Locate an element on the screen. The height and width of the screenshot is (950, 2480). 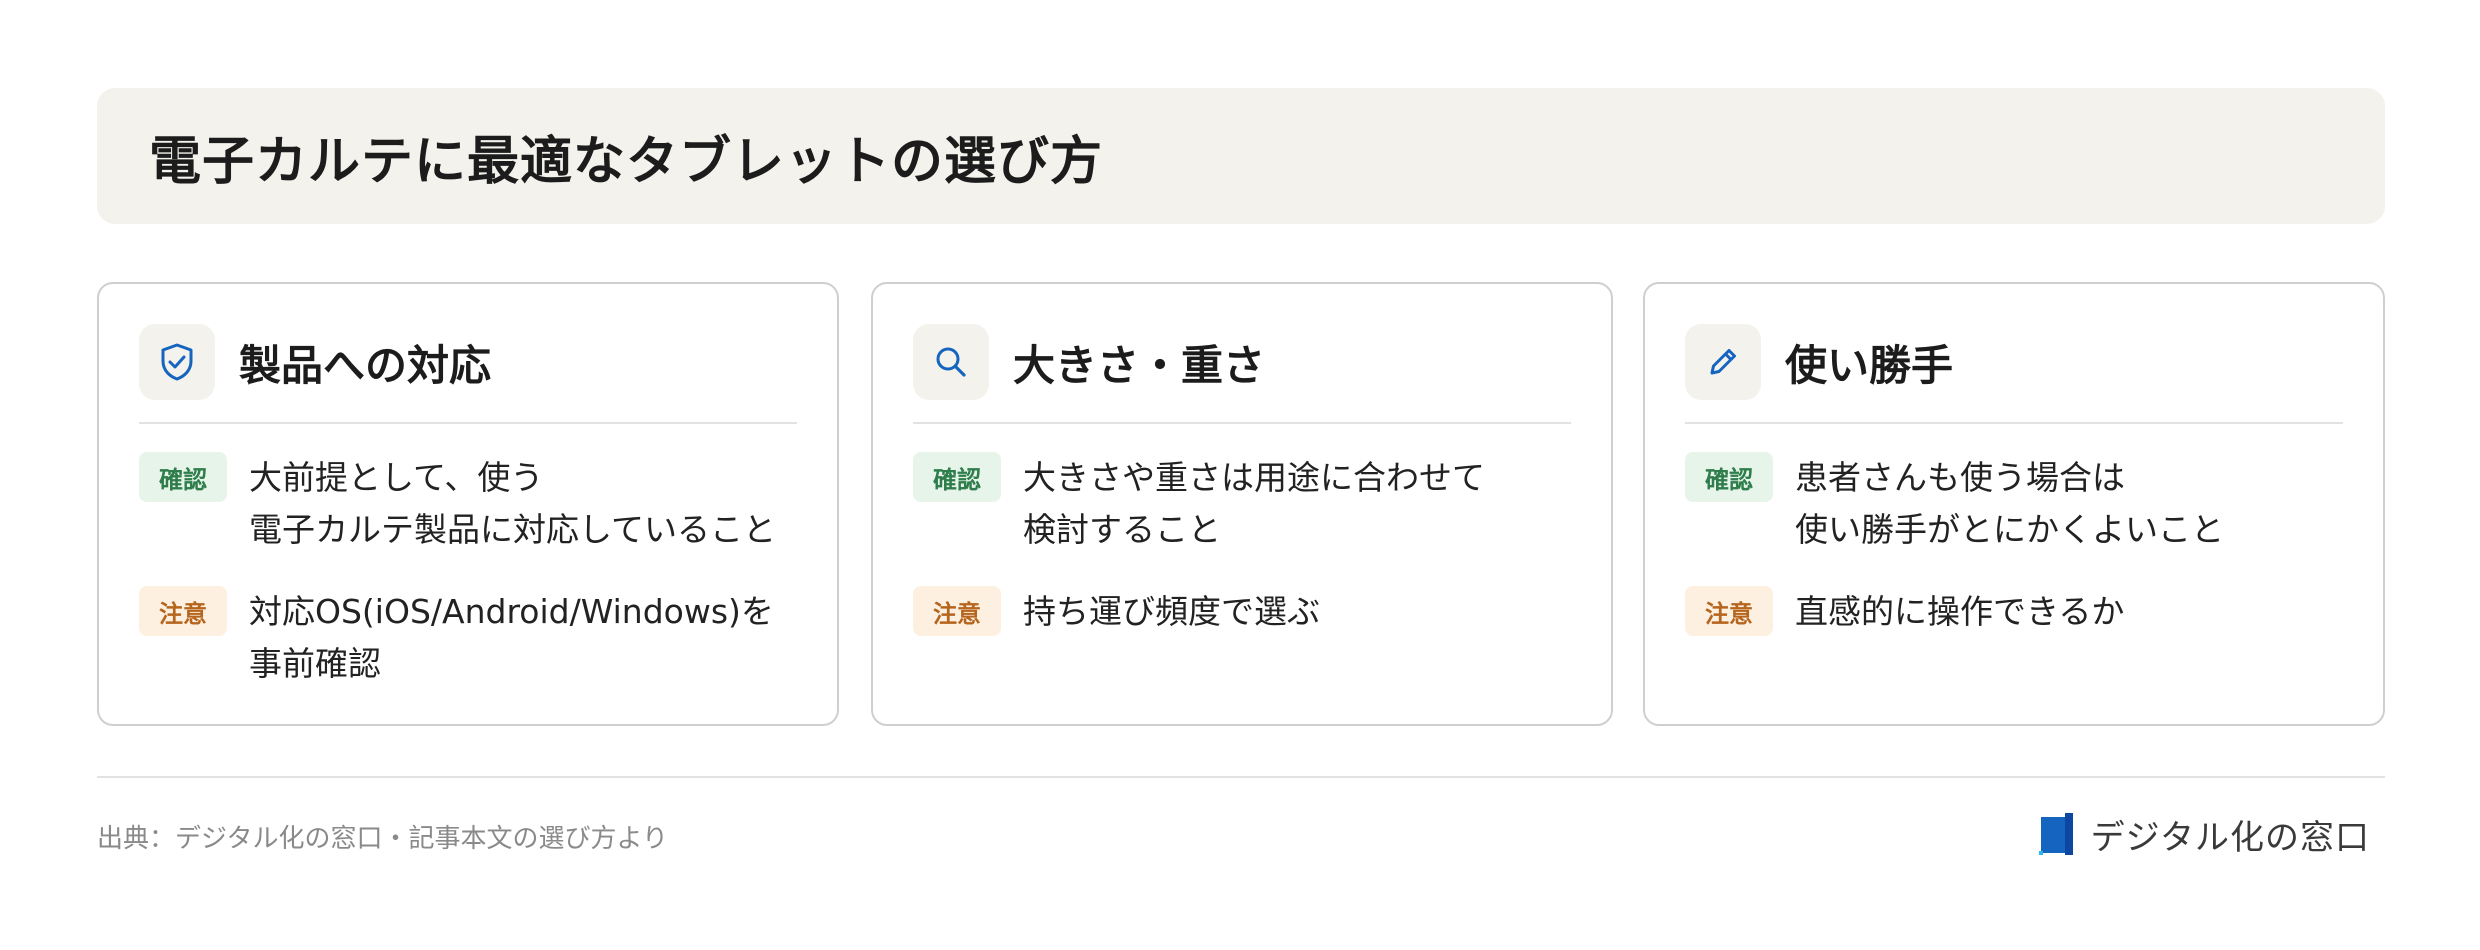
brand-door-icon is located at coordinates (2055, 834).